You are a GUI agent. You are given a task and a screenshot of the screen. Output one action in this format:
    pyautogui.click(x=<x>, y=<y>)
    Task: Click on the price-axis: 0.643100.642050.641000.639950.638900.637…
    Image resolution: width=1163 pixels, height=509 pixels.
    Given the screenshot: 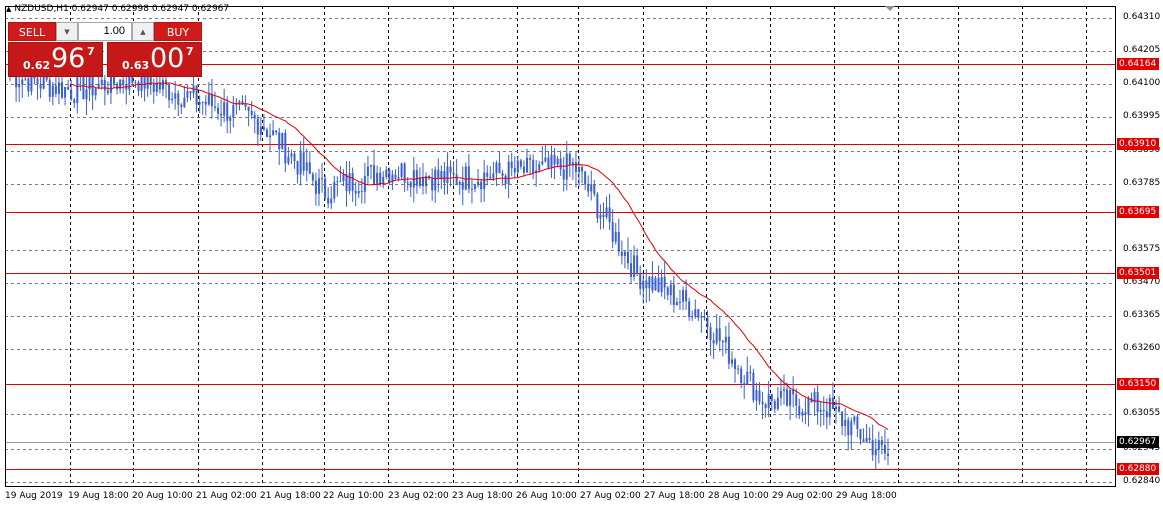 What is the action you would take?
    pyautogui.click(x=1140, y=244)
    